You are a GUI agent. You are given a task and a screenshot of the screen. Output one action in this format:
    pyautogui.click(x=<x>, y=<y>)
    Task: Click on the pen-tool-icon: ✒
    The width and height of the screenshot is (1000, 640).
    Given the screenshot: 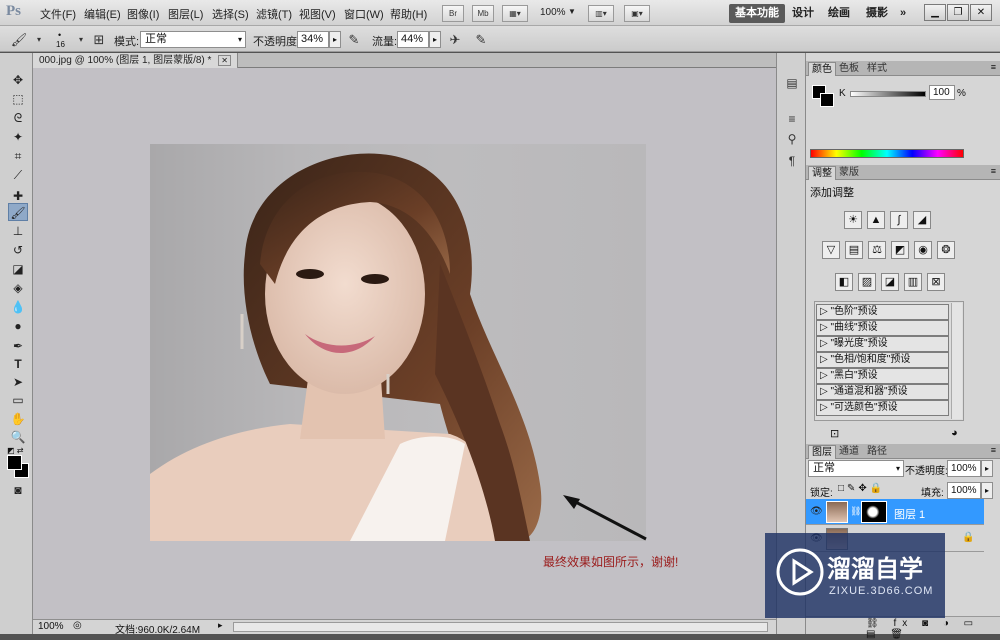 What is the action you would take?
    pyautogui.click(x=18, y=346)
    